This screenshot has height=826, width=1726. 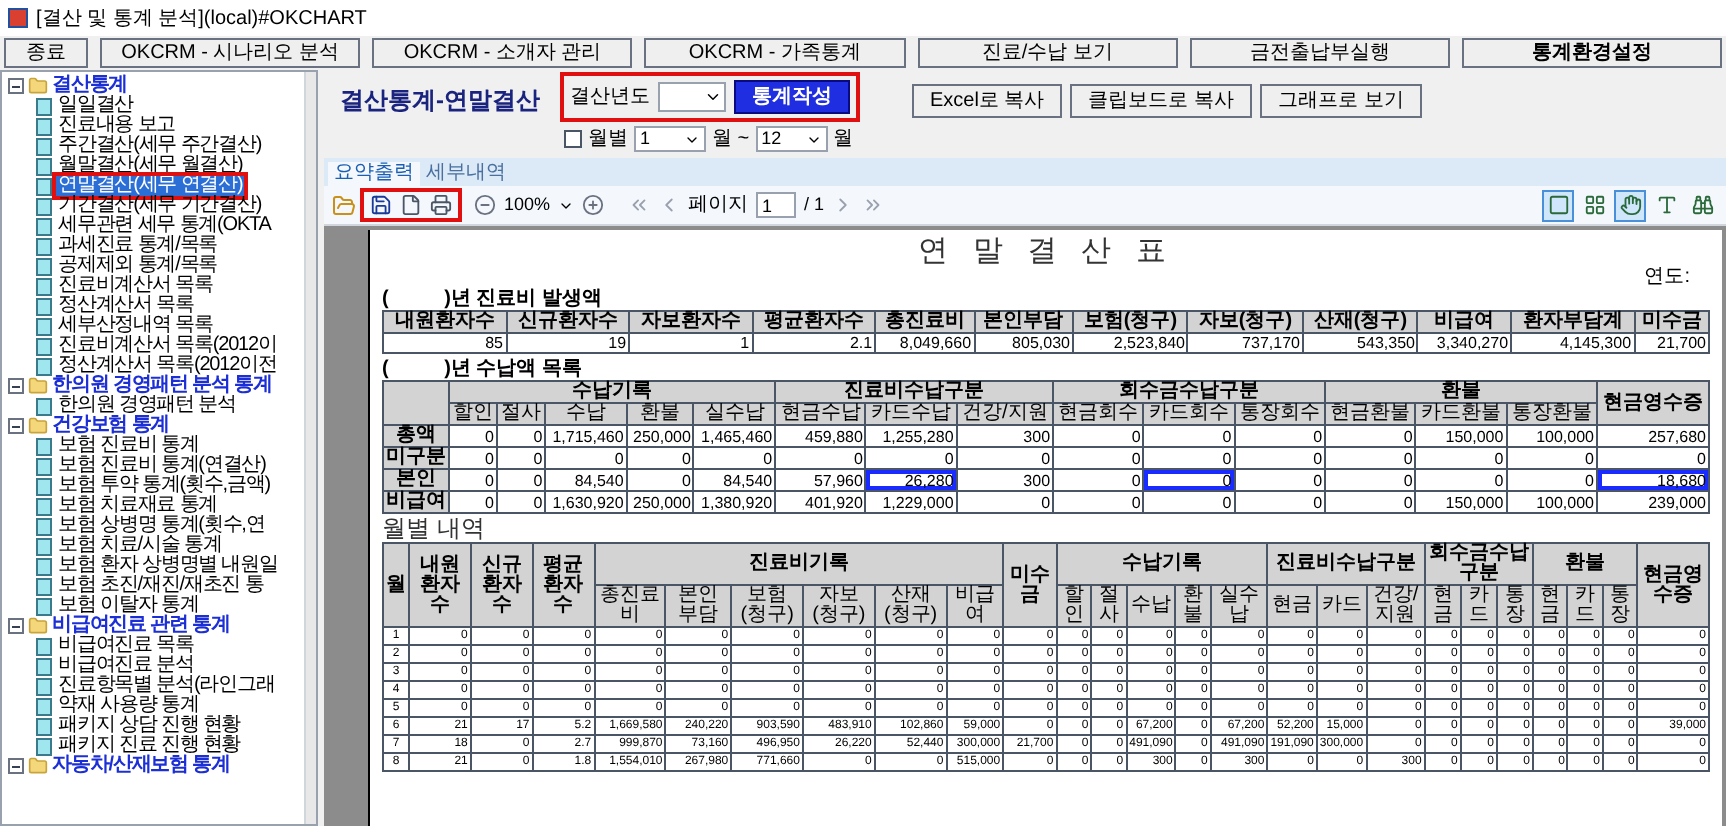 I want to click on tree-item: 보험 환자 상병명별 내원일, so click(x=168, y=566).